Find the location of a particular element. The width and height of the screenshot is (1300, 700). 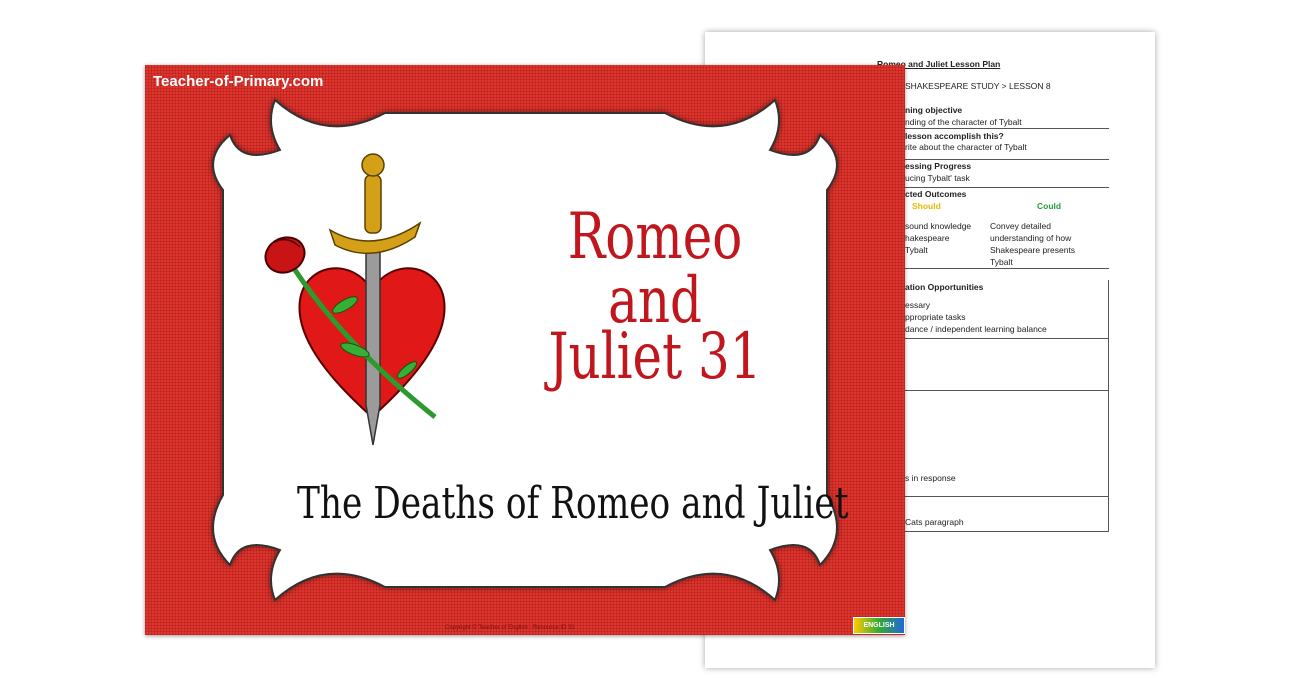

cats-text: Cats paragraph is located at coordinates (934, 522).